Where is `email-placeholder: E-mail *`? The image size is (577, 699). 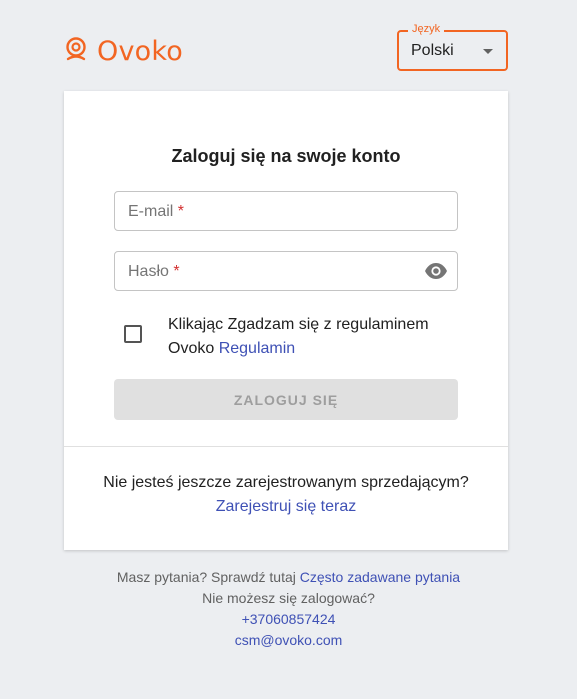 email-placeholder: E-mail * is located at coordinates (156, 211).